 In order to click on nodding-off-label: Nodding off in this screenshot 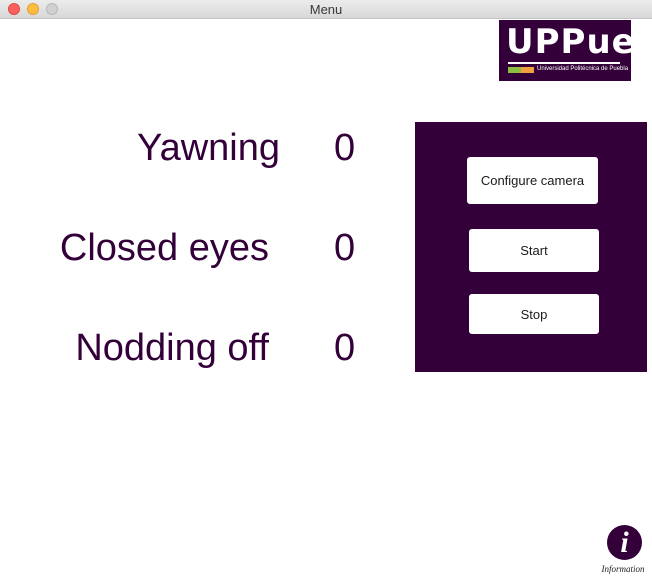, I will do `click(172, 348)`.